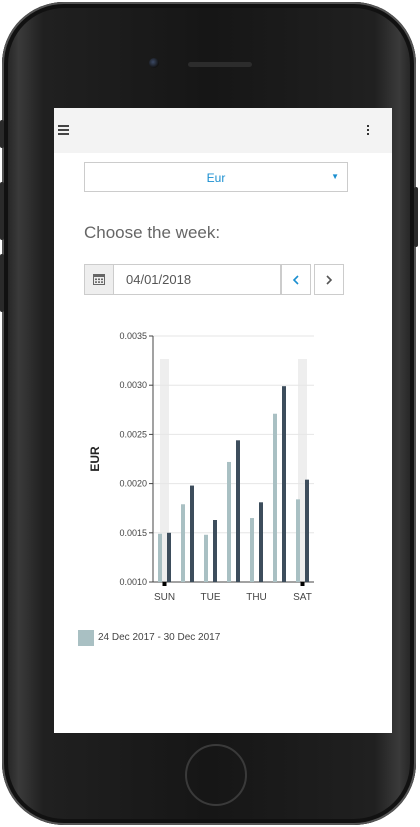  What do you see at coordinates (256, 597) in the screenshot?
I see `x-tick-label: THU` at bounding box center [256, 597].